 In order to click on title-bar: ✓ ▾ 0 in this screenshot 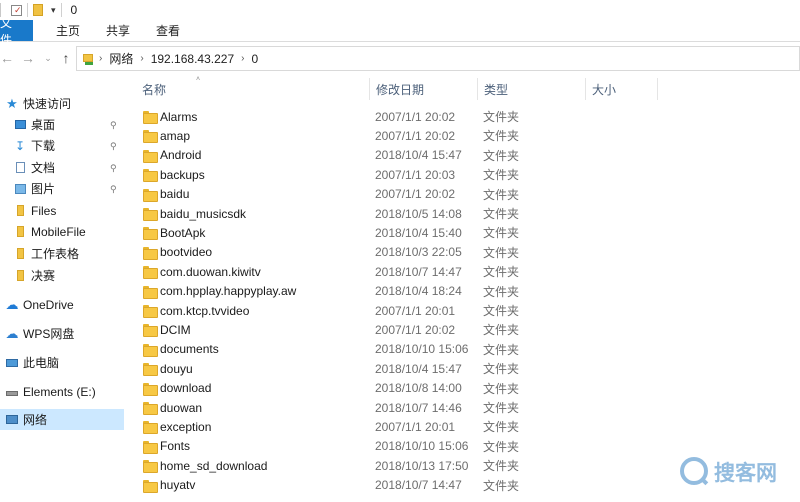, I will do `click(400, 10)`.